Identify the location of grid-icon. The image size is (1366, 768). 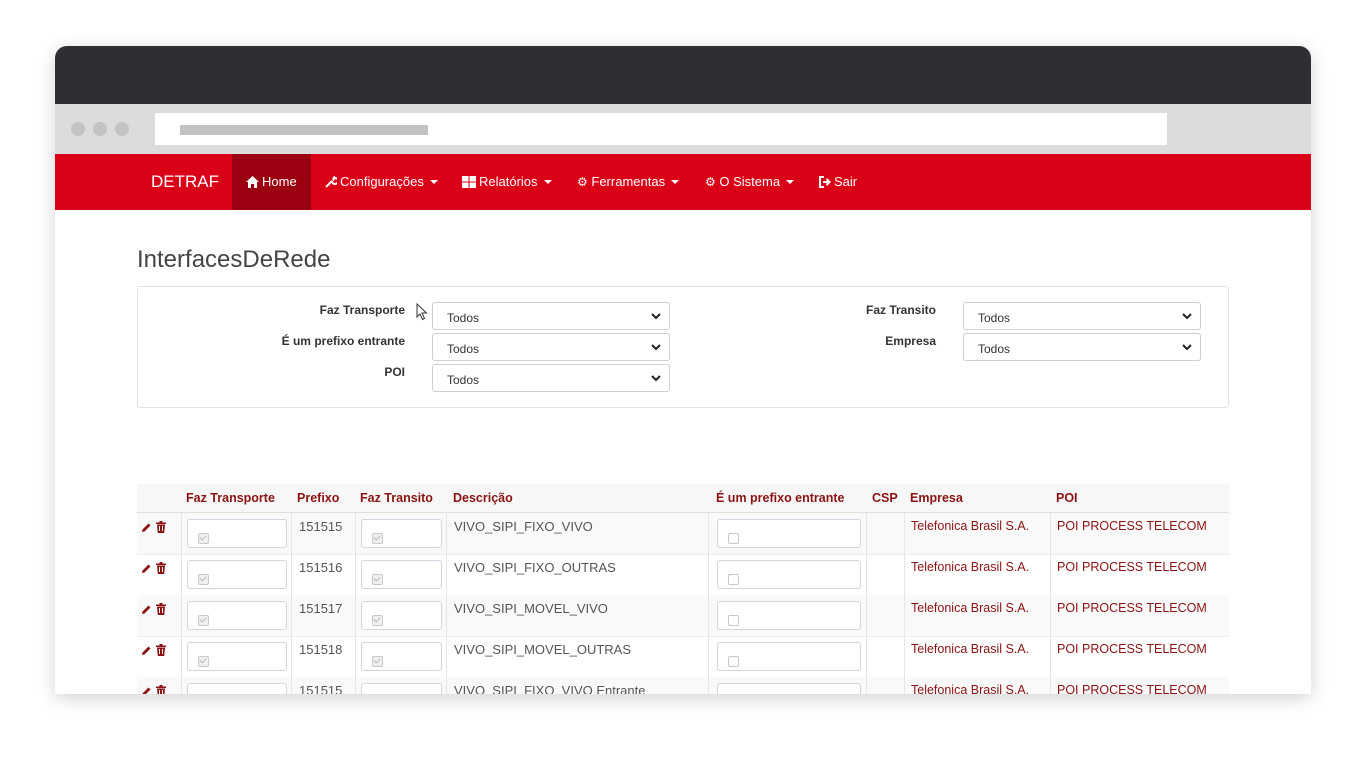
(469, 182).